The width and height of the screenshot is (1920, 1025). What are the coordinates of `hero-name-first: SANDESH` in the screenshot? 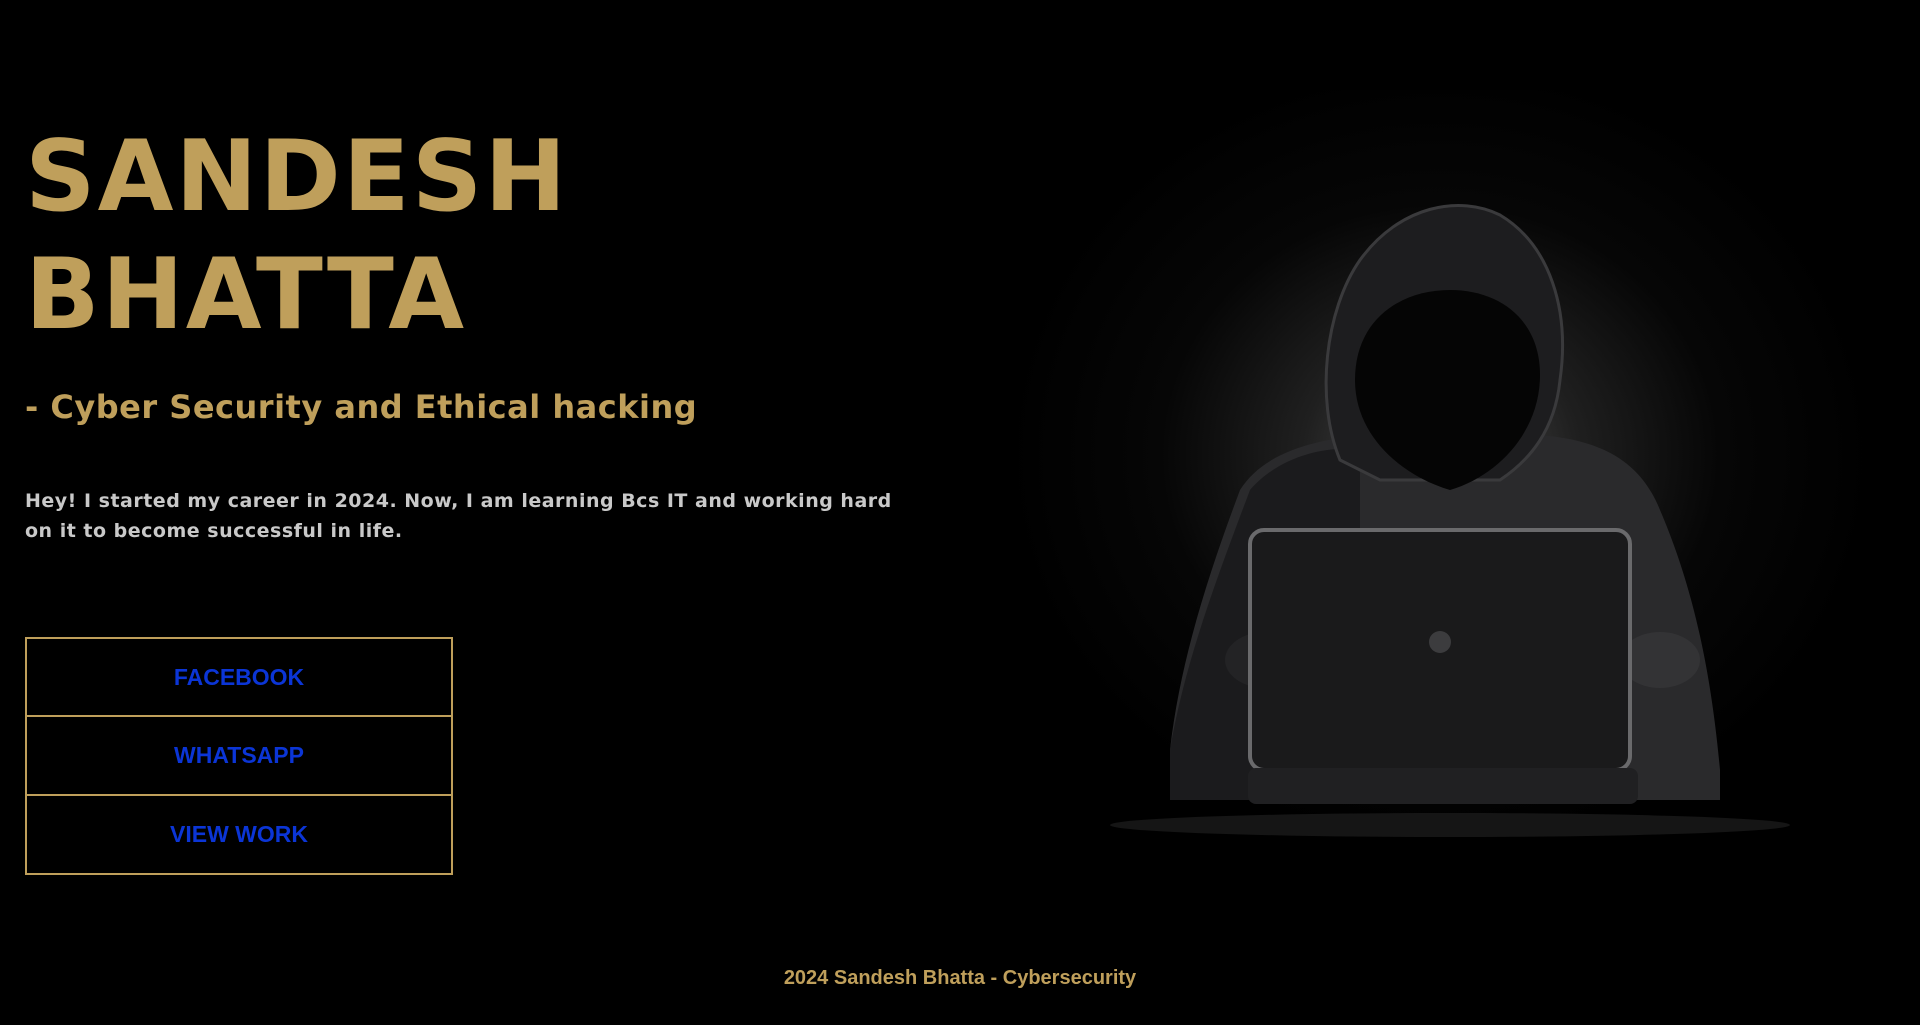 It's located at (297, 177).